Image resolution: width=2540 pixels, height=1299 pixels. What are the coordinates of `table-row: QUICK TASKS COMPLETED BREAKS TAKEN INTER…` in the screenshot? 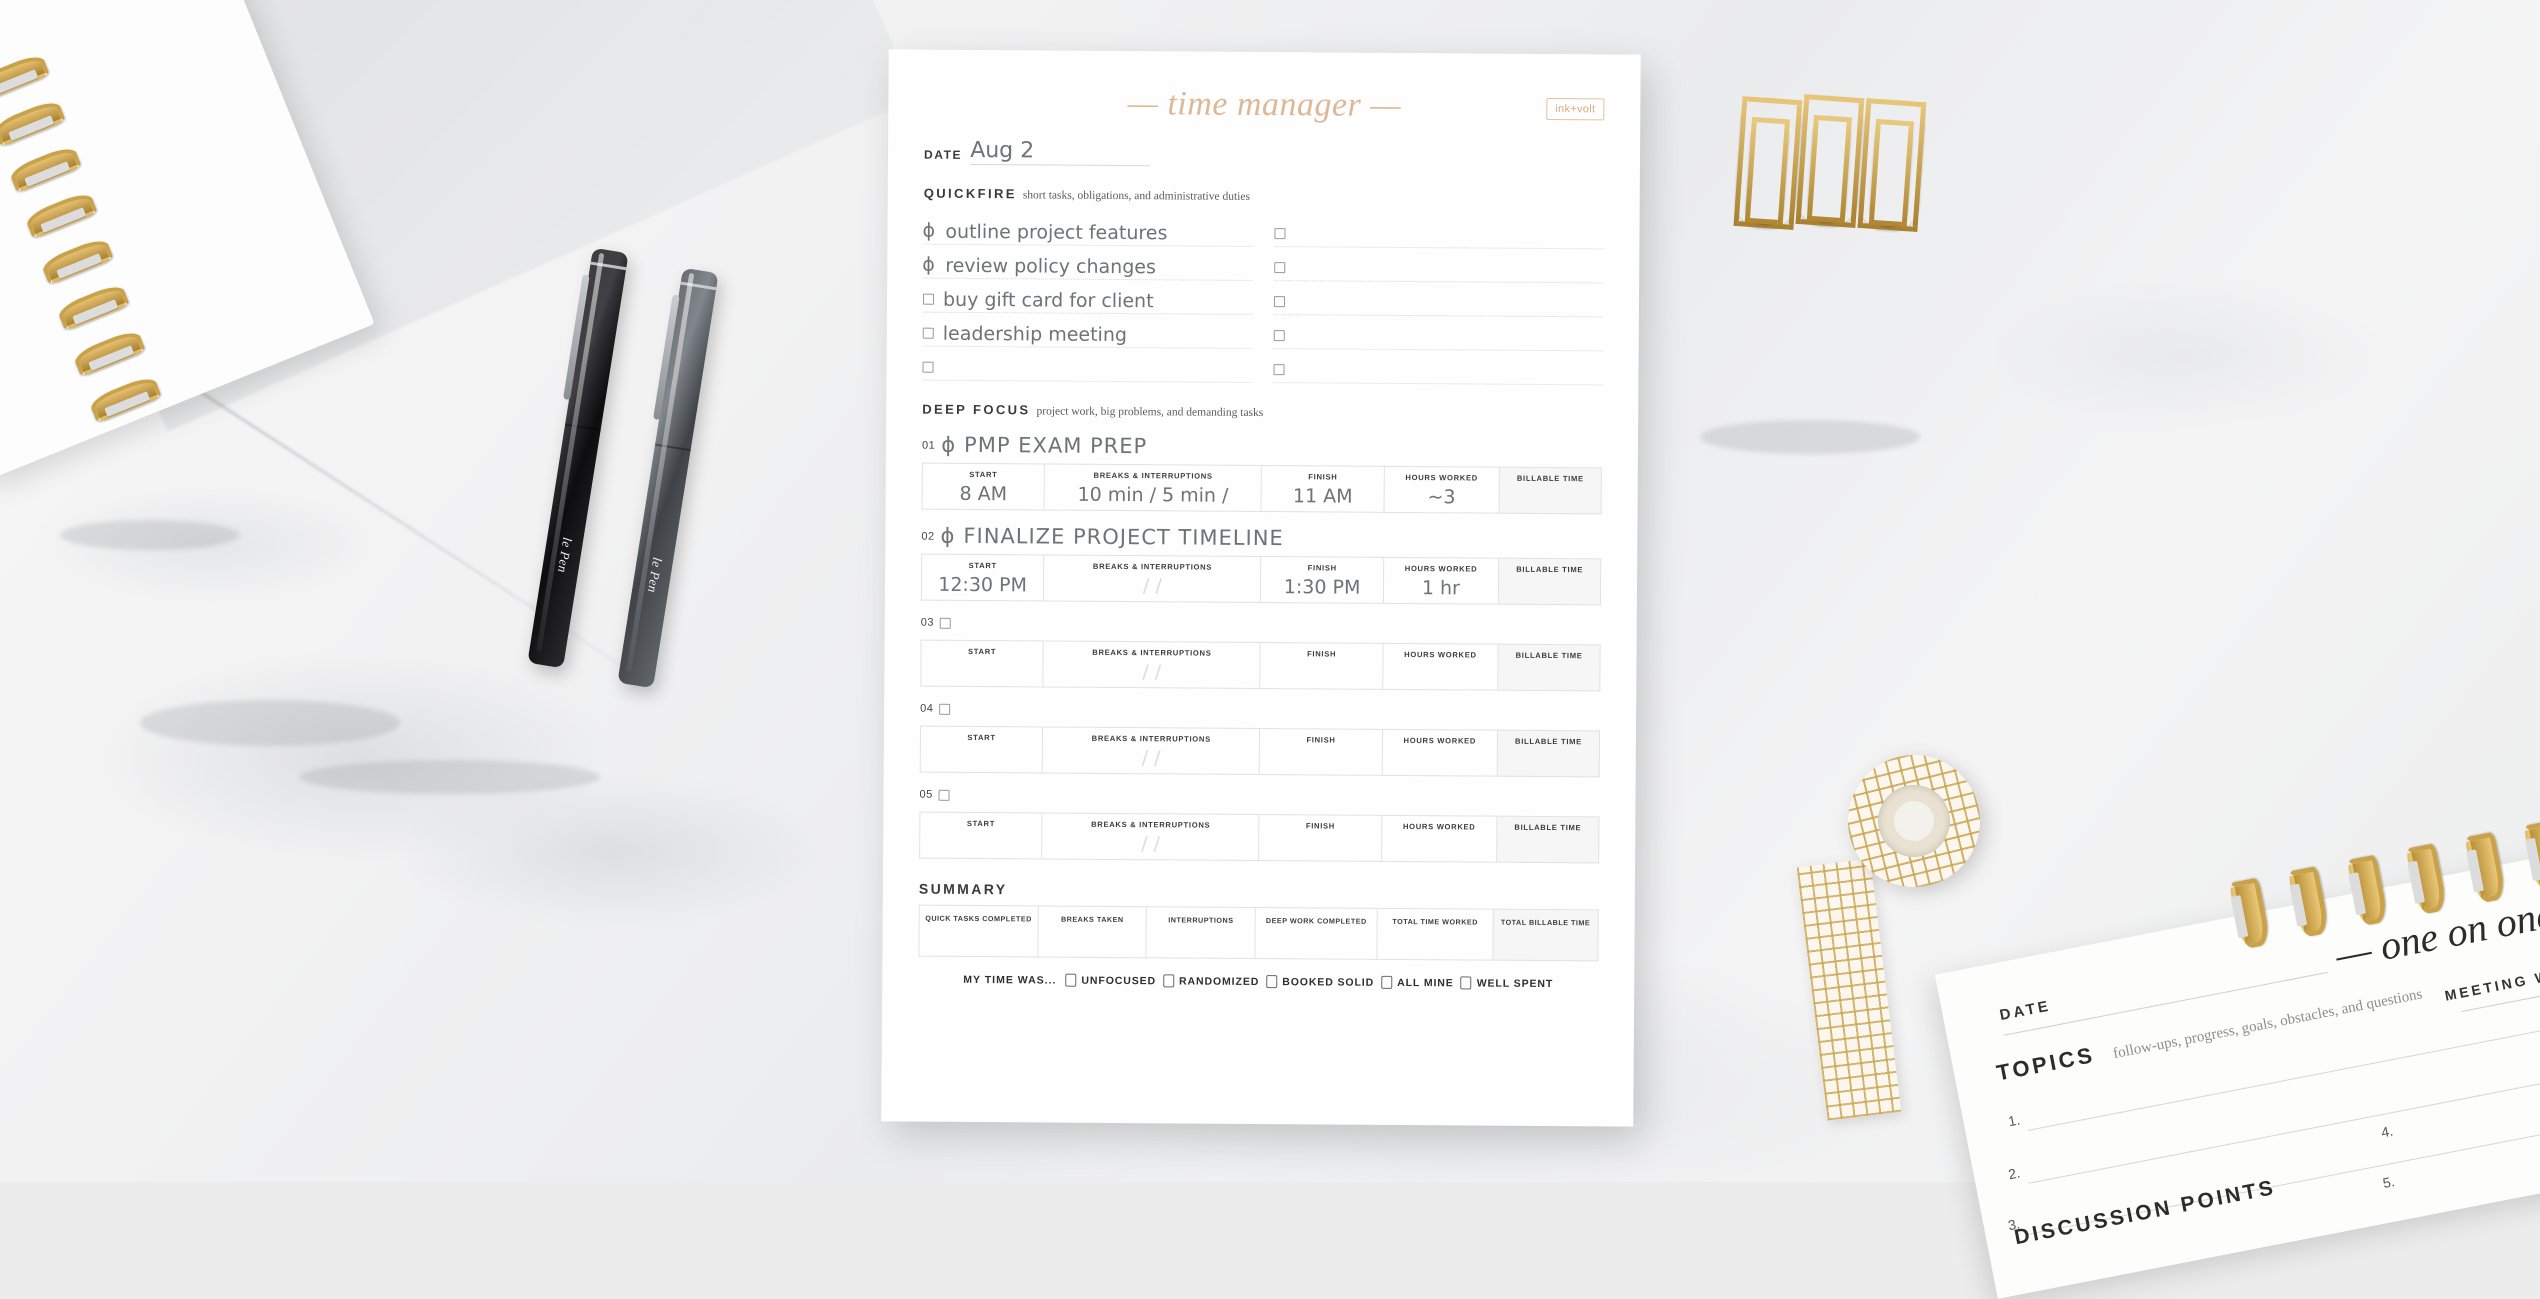 It's located at (1258, 933).